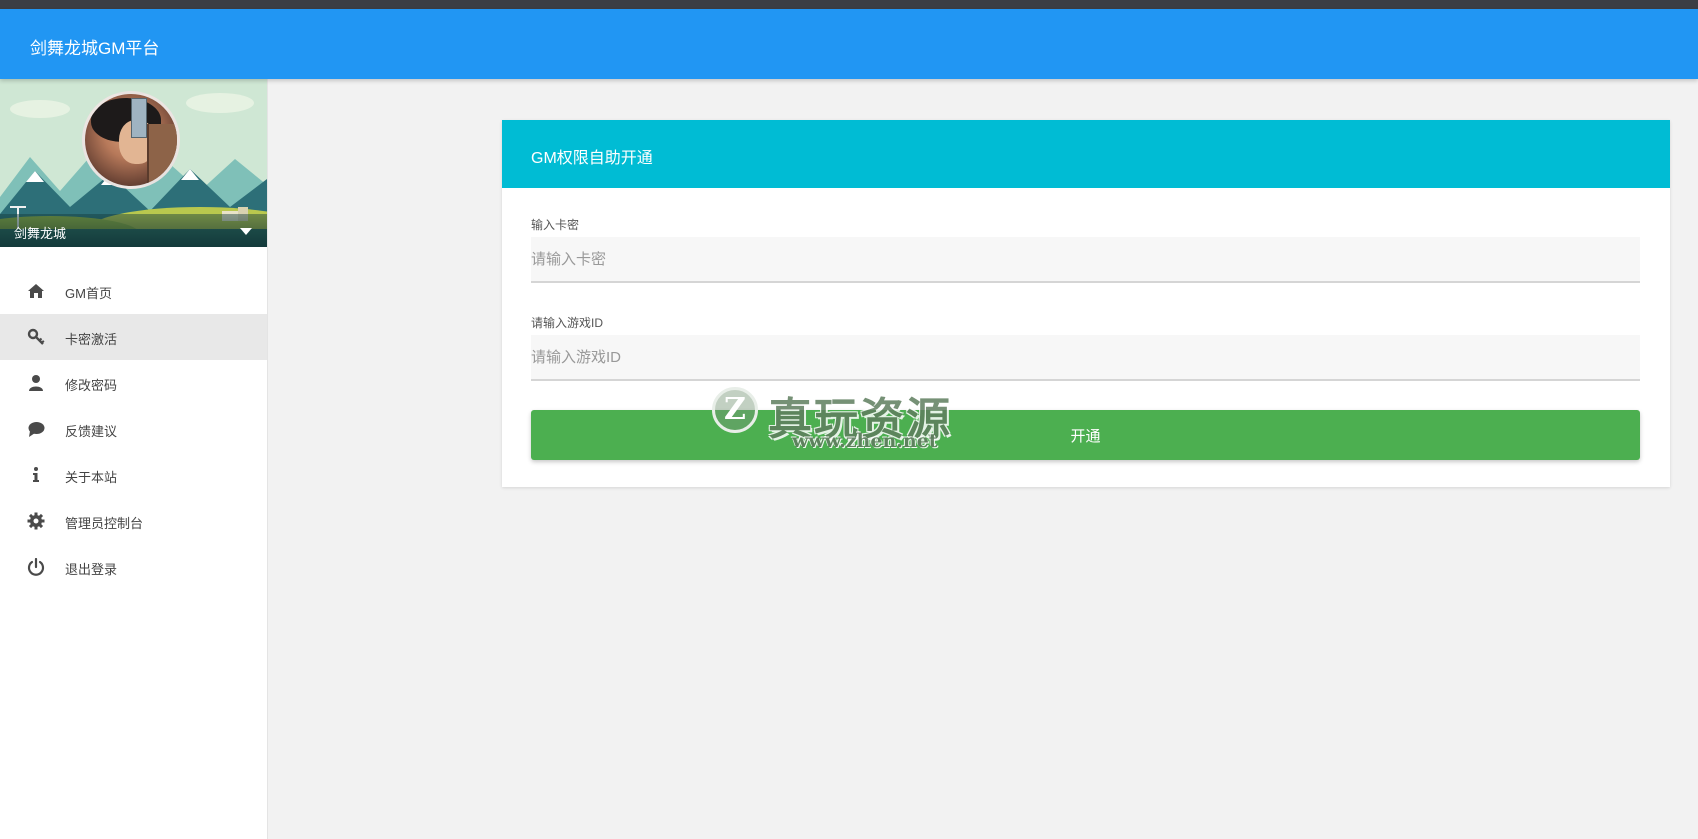  What do you see at coordinates (36, 336) in the screenshot?
I see `key-icon` at bounding box center [36, 336].